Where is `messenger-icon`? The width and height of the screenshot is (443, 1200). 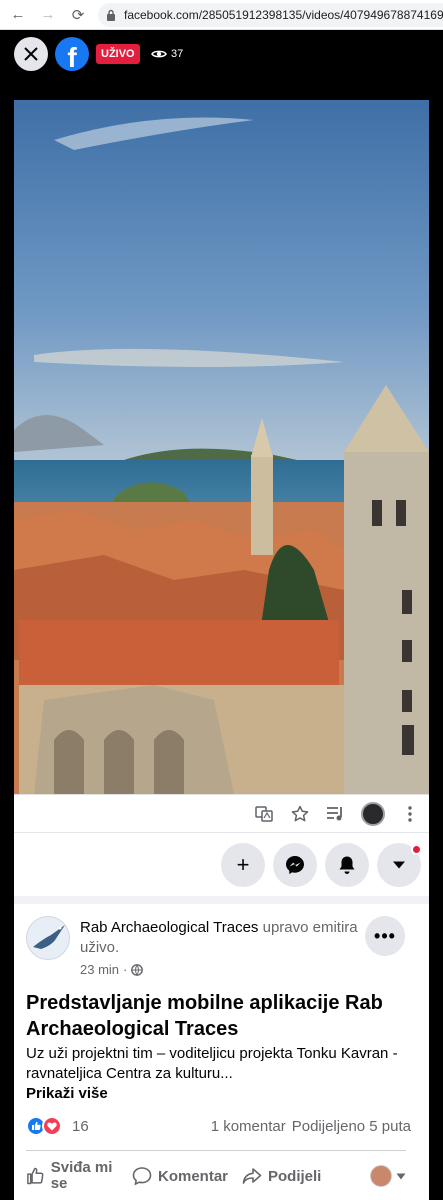
messenger-icon is located at coordinates (295, 864).